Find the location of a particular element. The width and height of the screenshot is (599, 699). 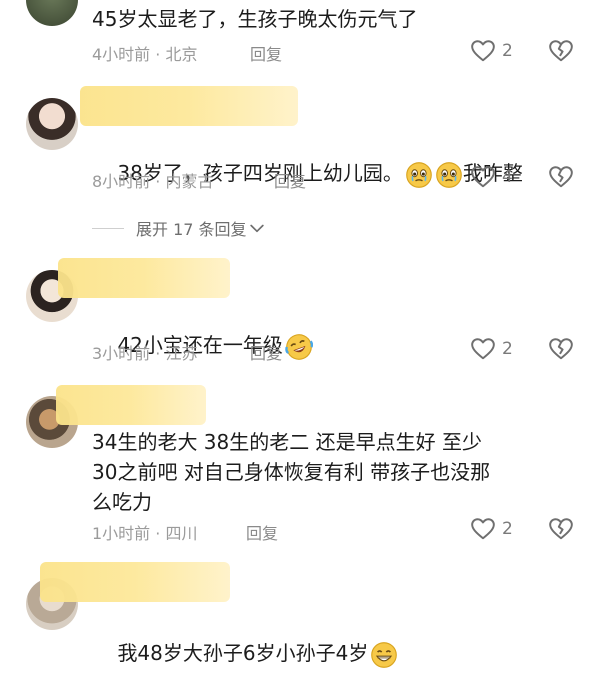

comment-meta: 8小时前 · 内蒙古 is located at coordinates (153, 181).